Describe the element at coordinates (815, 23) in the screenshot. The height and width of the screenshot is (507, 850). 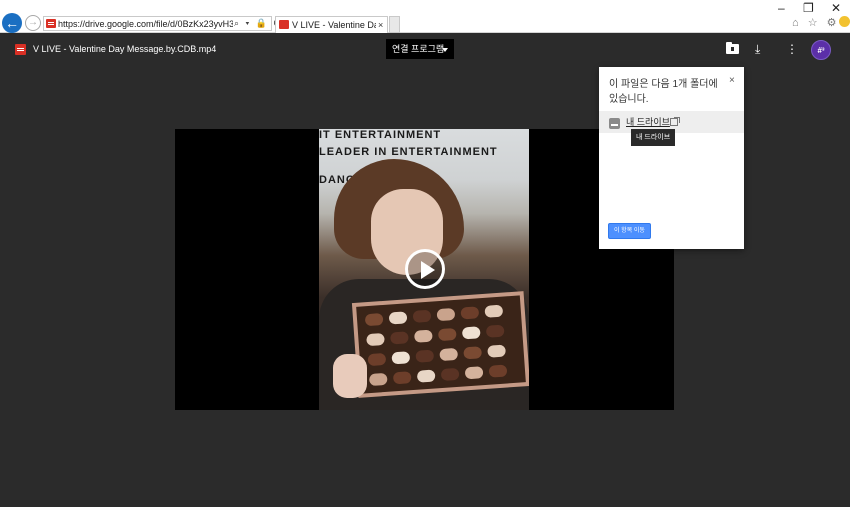
I see `home-star-gear-icons: ⌂ ☆ ⚙` at that location.